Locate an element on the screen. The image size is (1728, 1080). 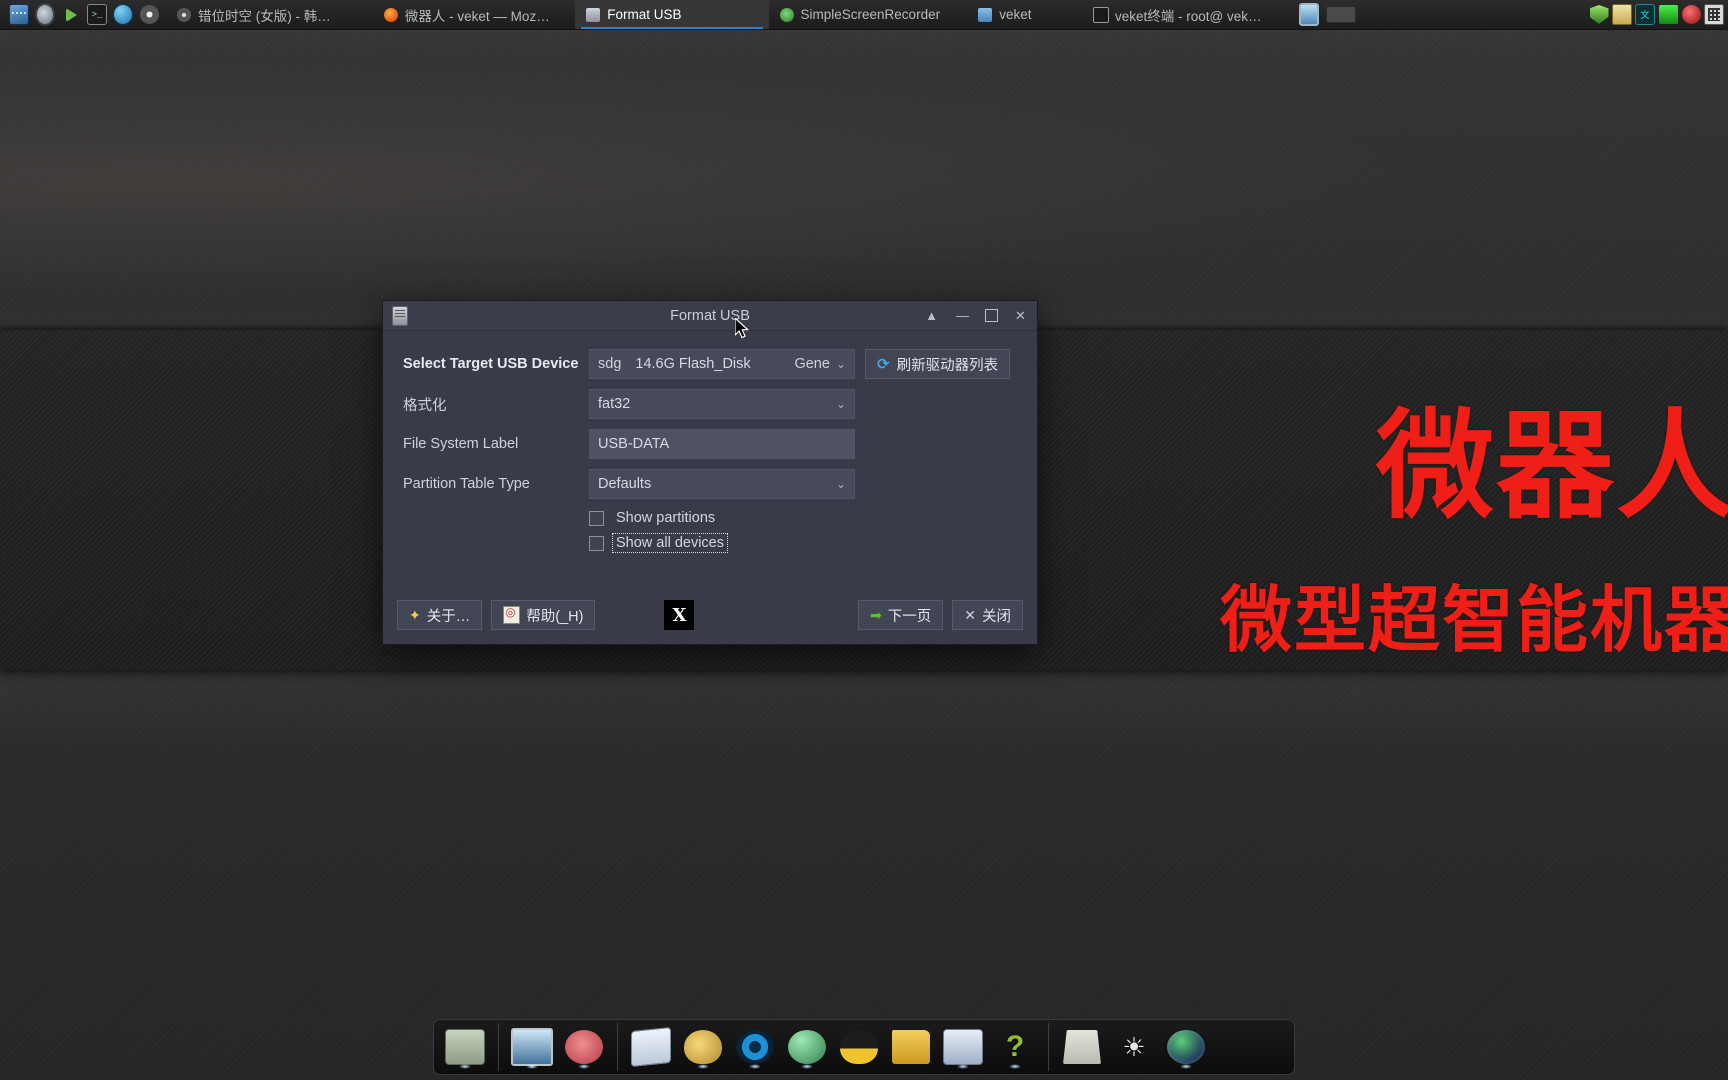
dock-file-manager-icon is located at coordinates (465, 1047).